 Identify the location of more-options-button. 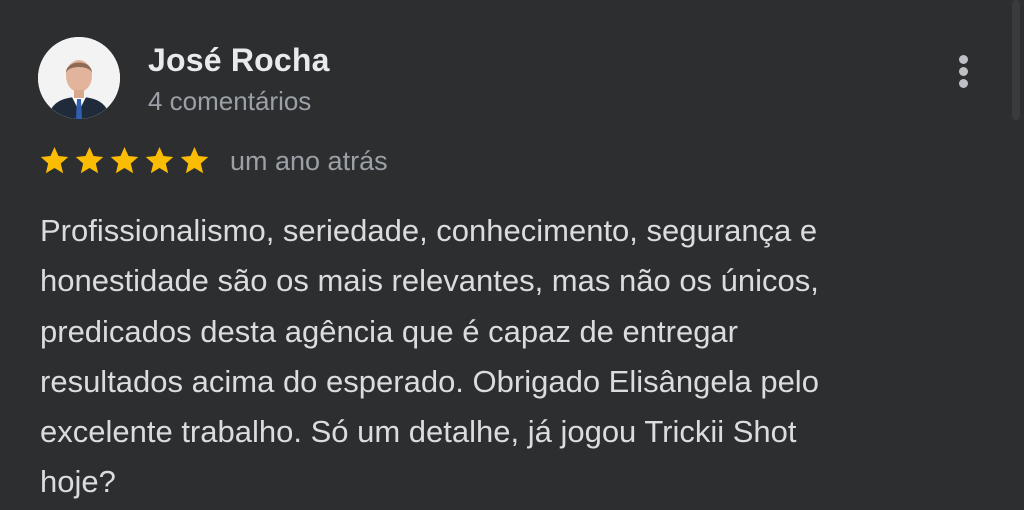
(964, 72).